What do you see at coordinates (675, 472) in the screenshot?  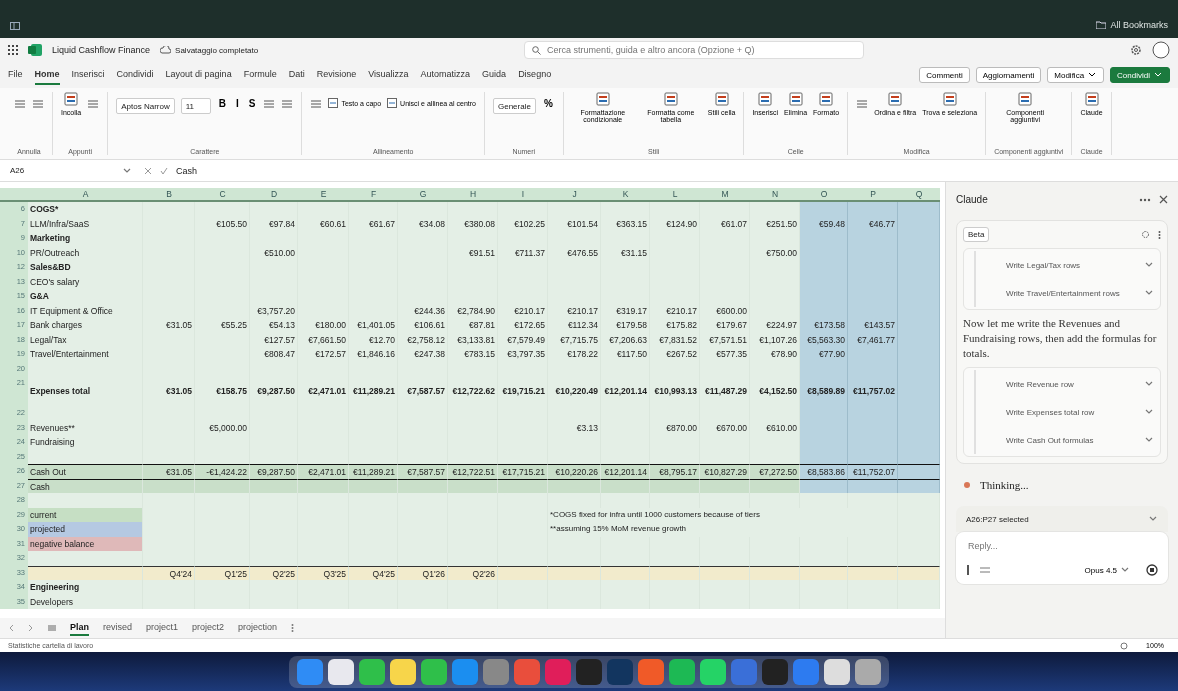 I see `table-cell: €8,795.17` at bounding box center [675, 472].